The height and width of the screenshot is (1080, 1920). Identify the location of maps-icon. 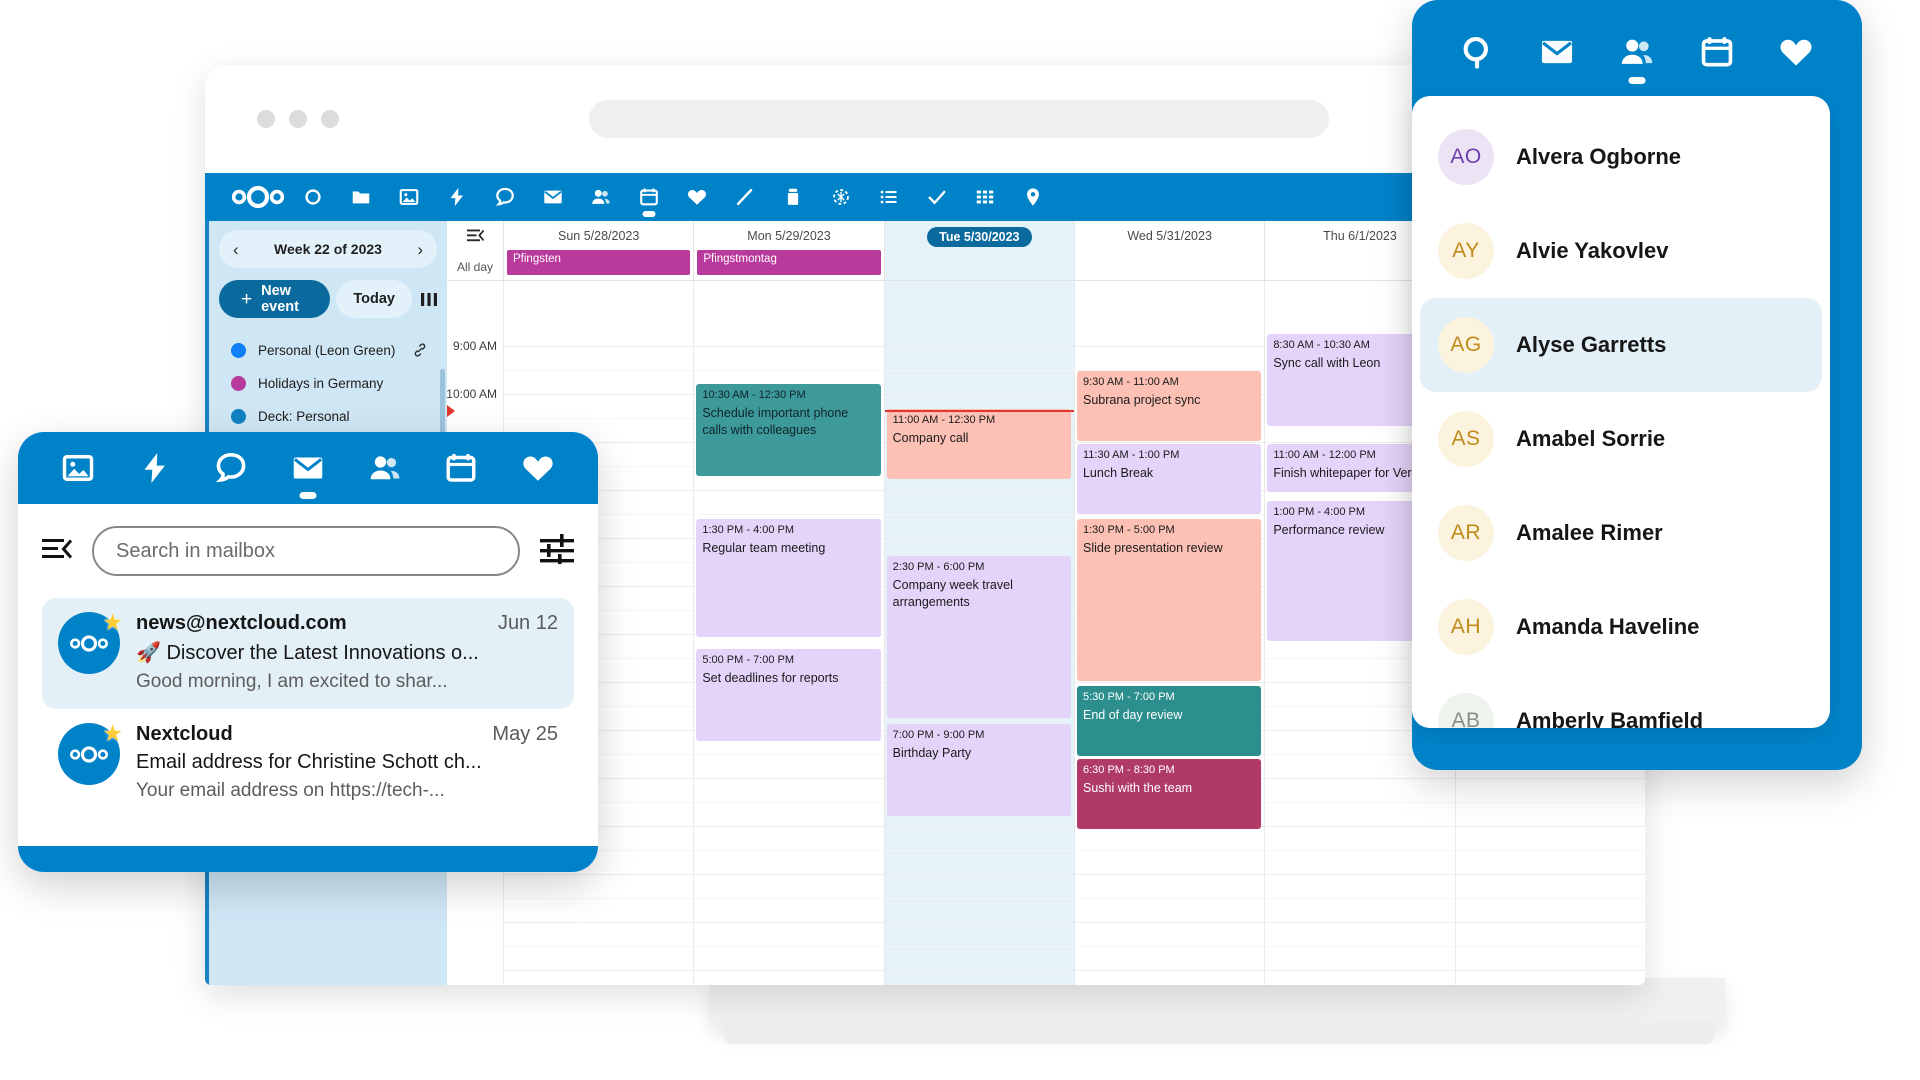
(1033, 197).